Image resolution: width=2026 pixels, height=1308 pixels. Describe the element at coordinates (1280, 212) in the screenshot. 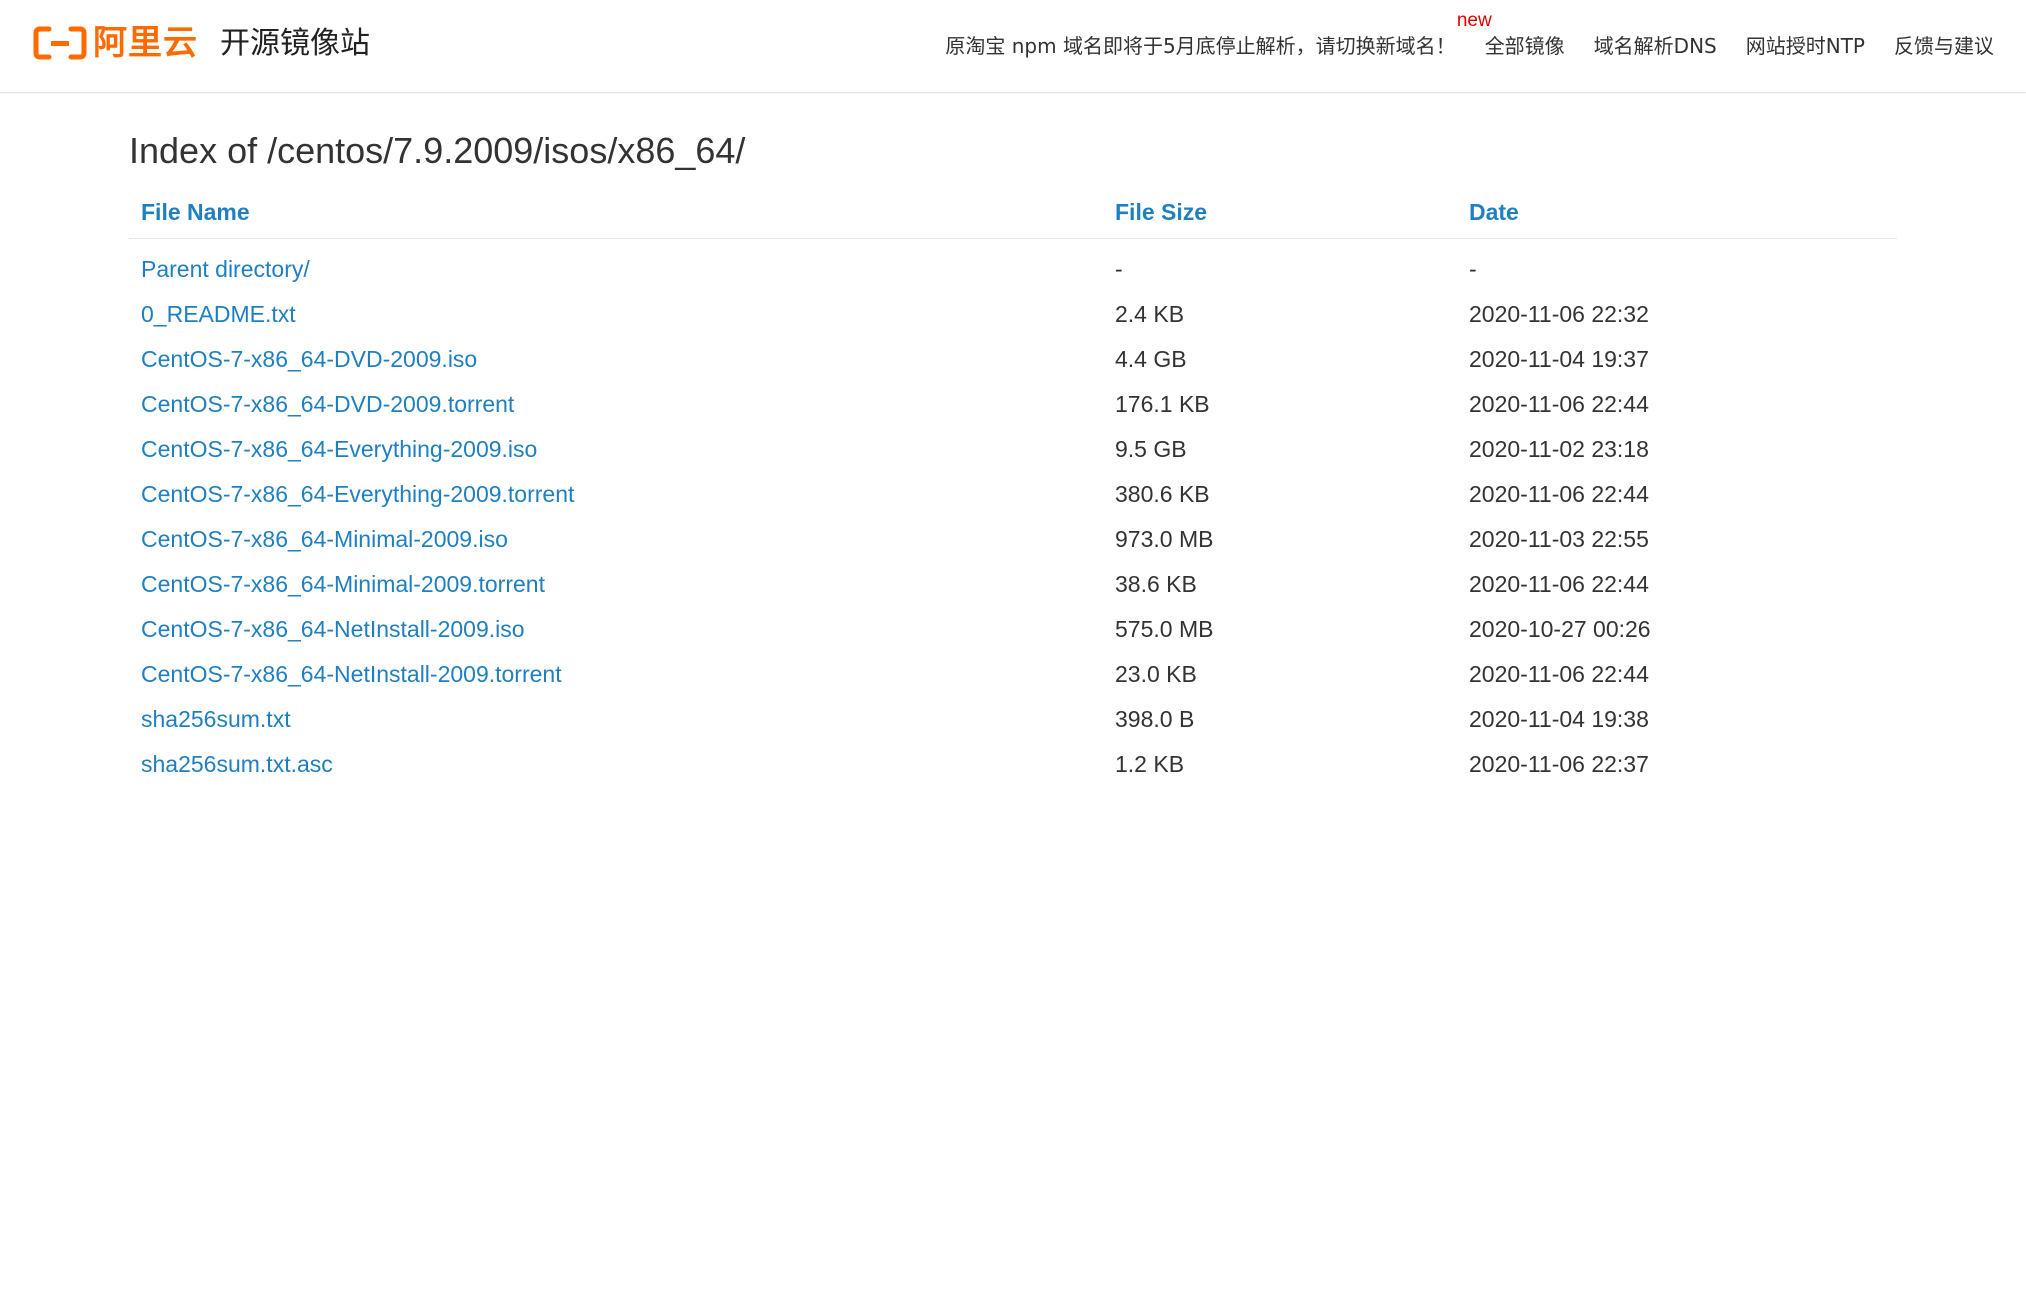

I see `column-header-file-size: File Size` at that location.